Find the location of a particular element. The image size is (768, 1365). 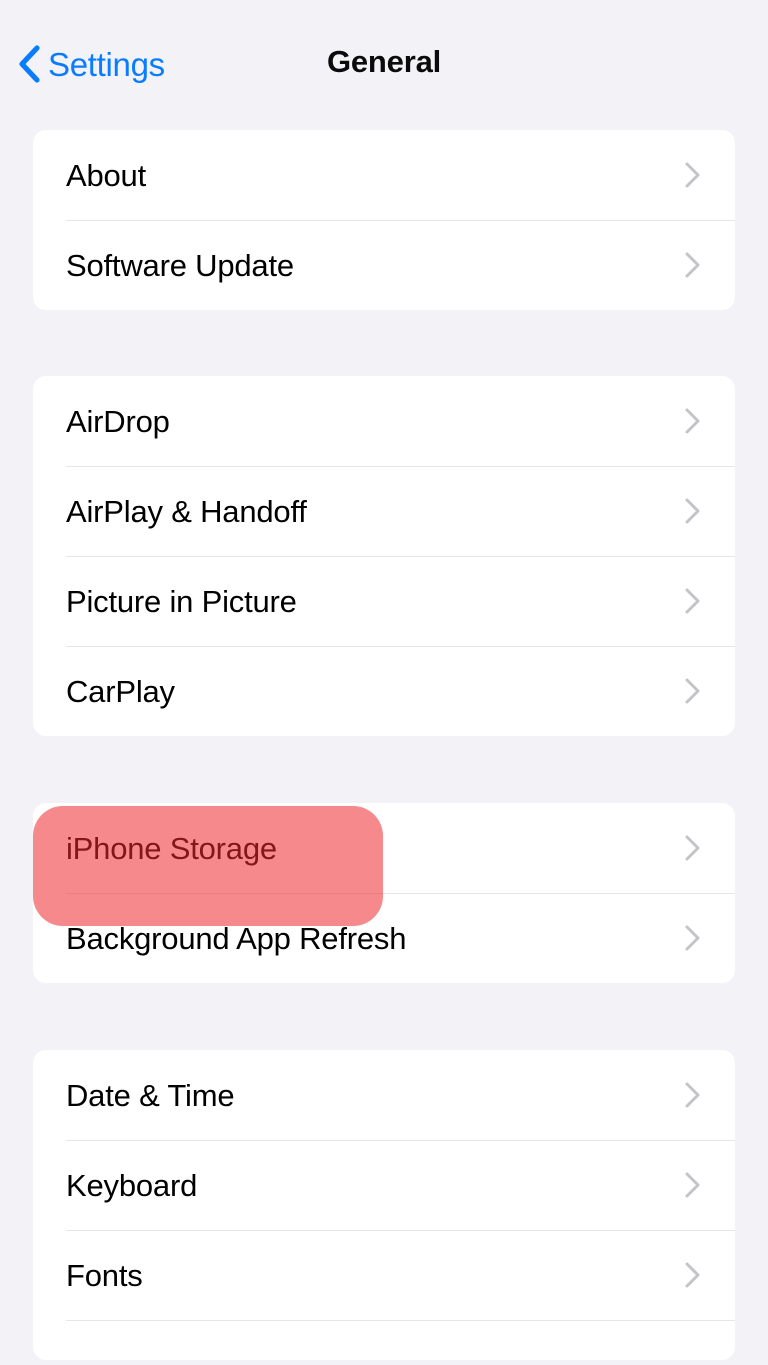

settings-row-airplay-handoff: AirPlay & Handoff is located at coordinates (384, 511).